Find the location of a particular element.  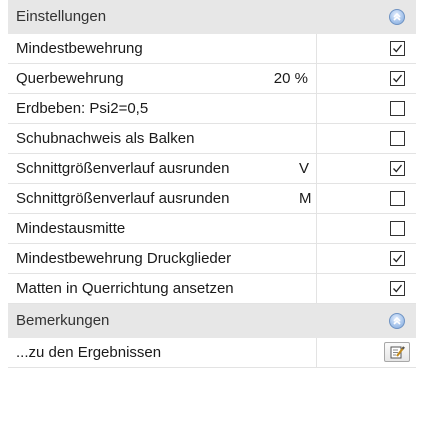

option-label: Erdbeben: Psi2=0,5 is located at coordinates (82, 108).